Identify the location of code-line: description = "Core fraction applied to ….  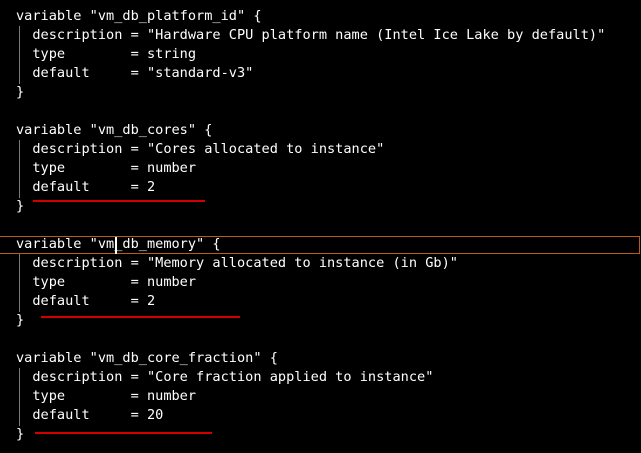
(224, 377).